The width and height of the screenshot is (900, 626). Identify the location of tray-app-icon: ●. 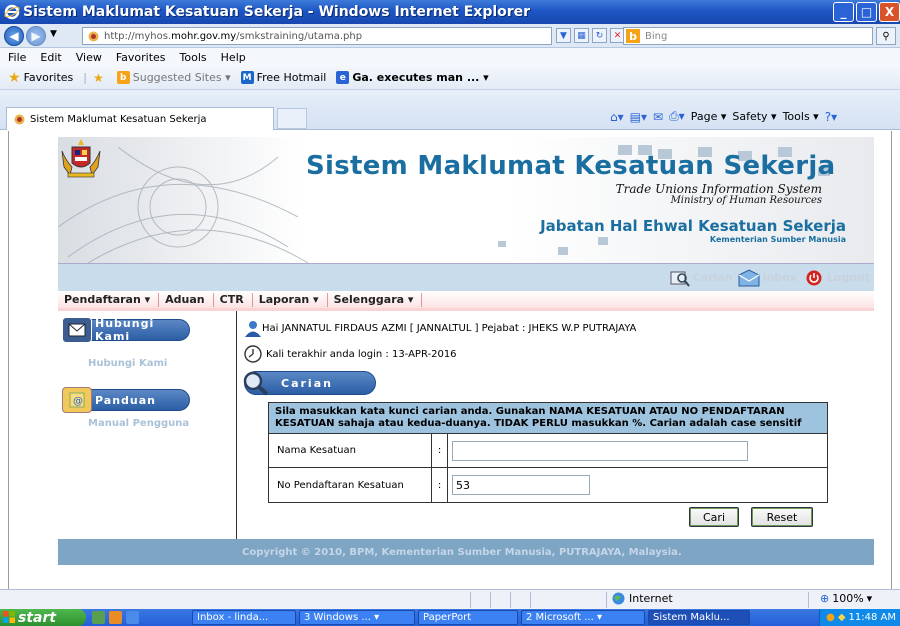
(830, 617).